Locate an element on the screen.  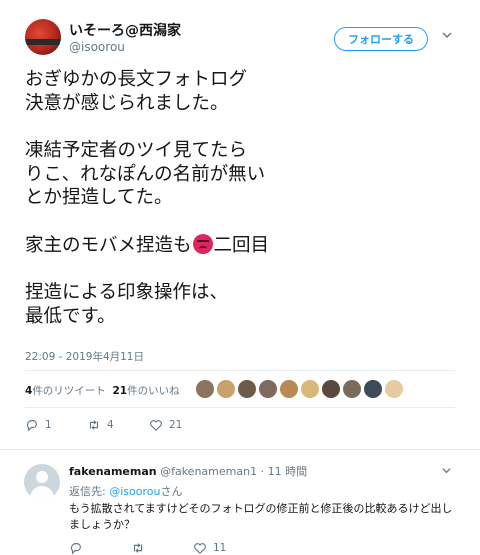
author-name: いそーろ@西潟家 is located at coordinates (125, 30).